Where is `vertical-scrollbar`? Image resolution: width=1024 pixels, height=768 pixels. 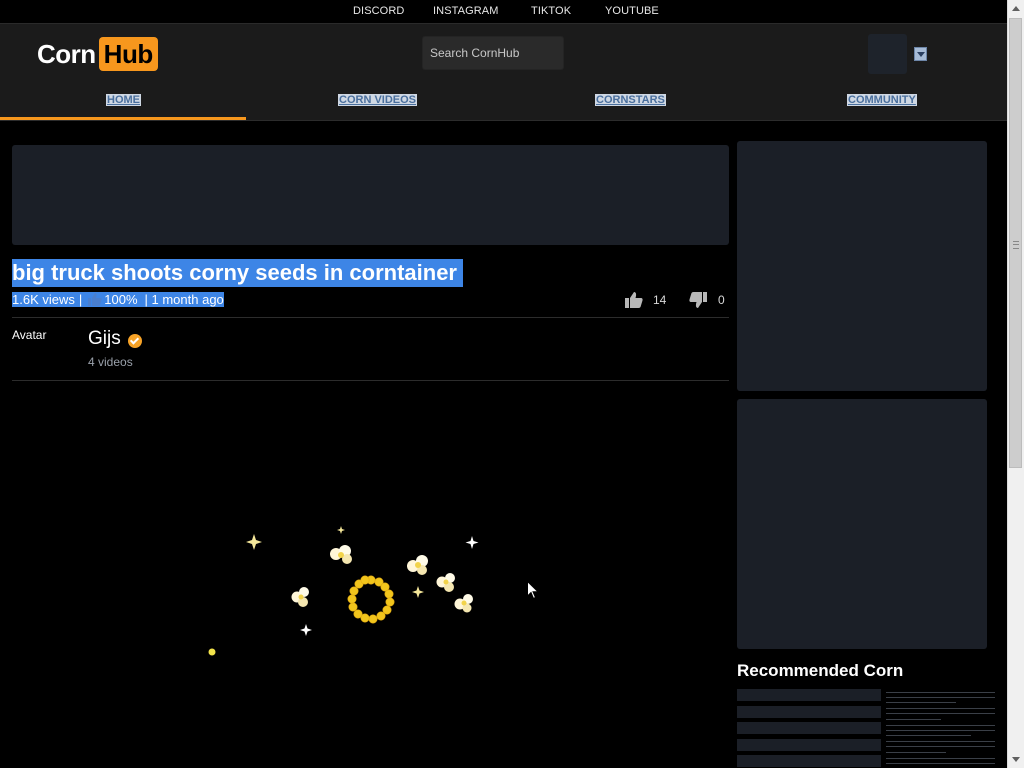 vertical-scrollbar is located at coordinates (1015, 384).